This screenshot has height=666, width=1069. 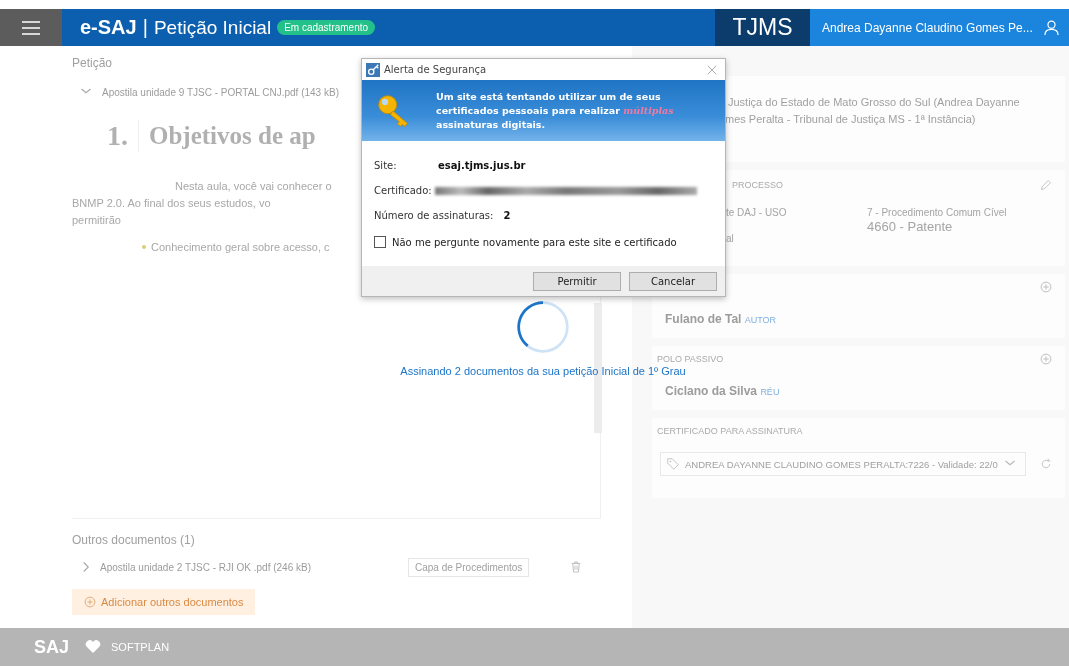 What do you see at coordinates (436, 69) in the screenshot?
I see `dialog-title: Alerta de Segurança` at bounding box center [436, 69].